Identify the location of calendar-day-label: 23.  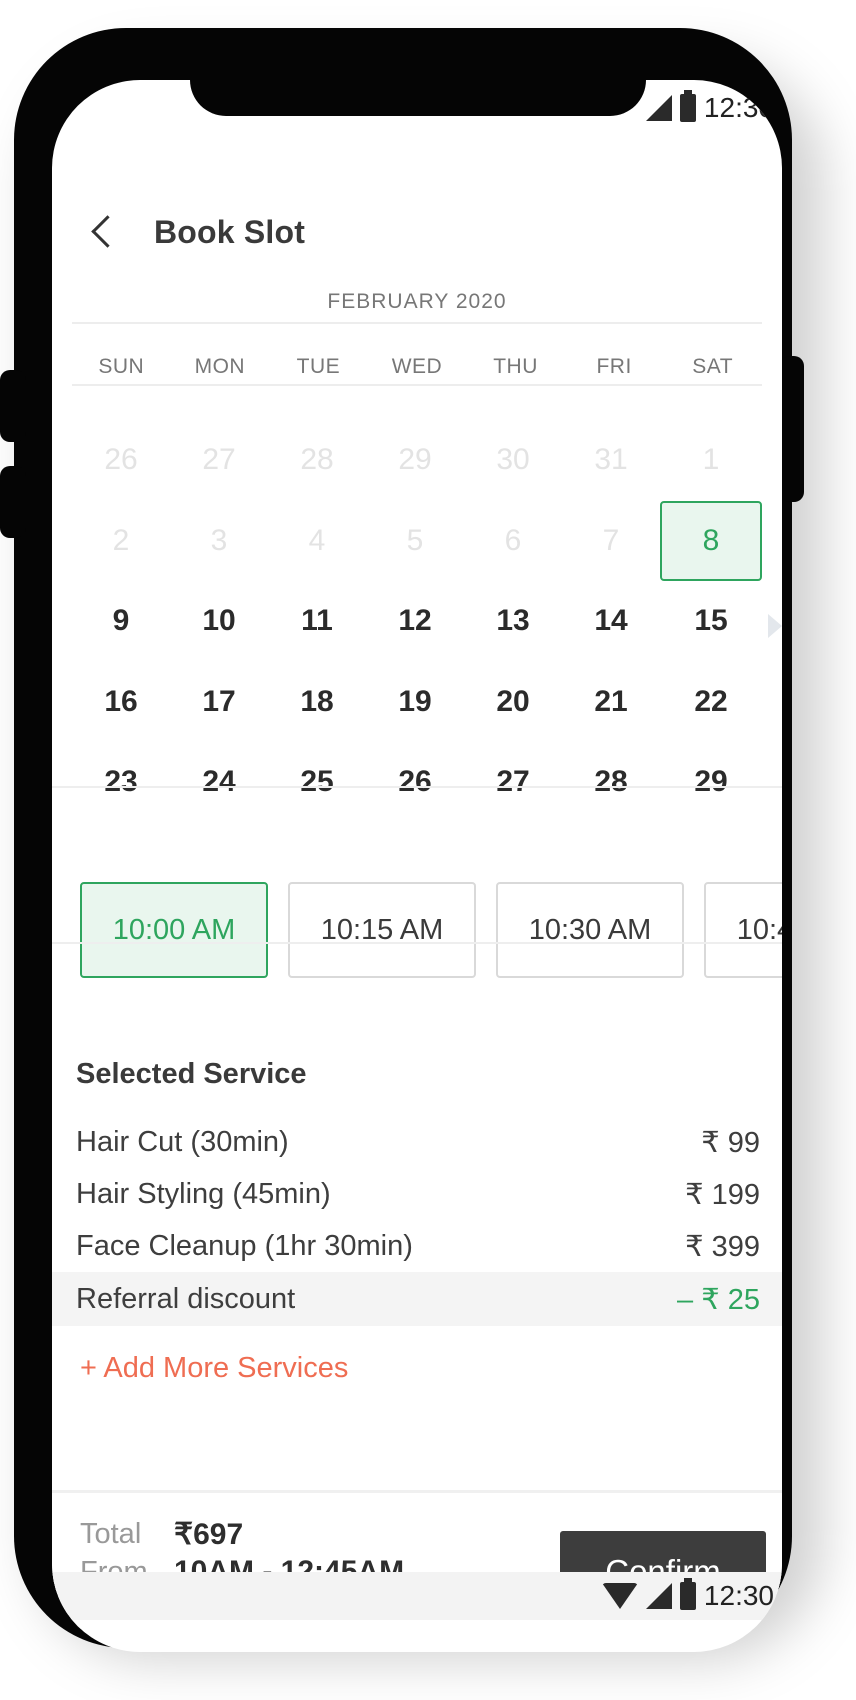
(121, 782).